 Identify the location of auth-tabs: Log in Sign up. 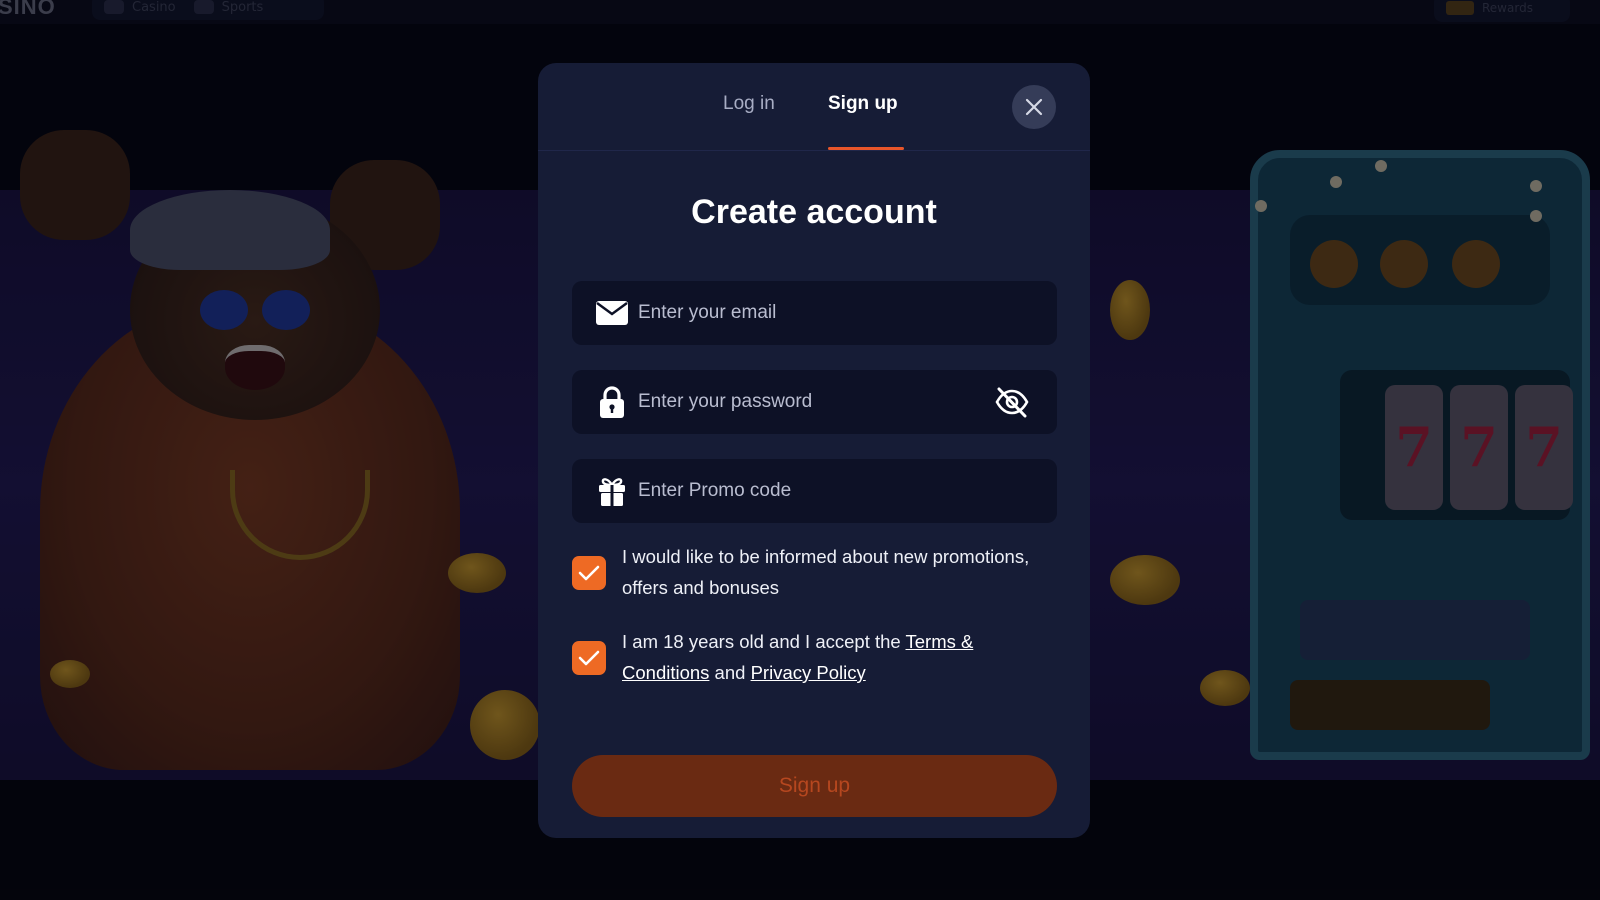
(814, 107).